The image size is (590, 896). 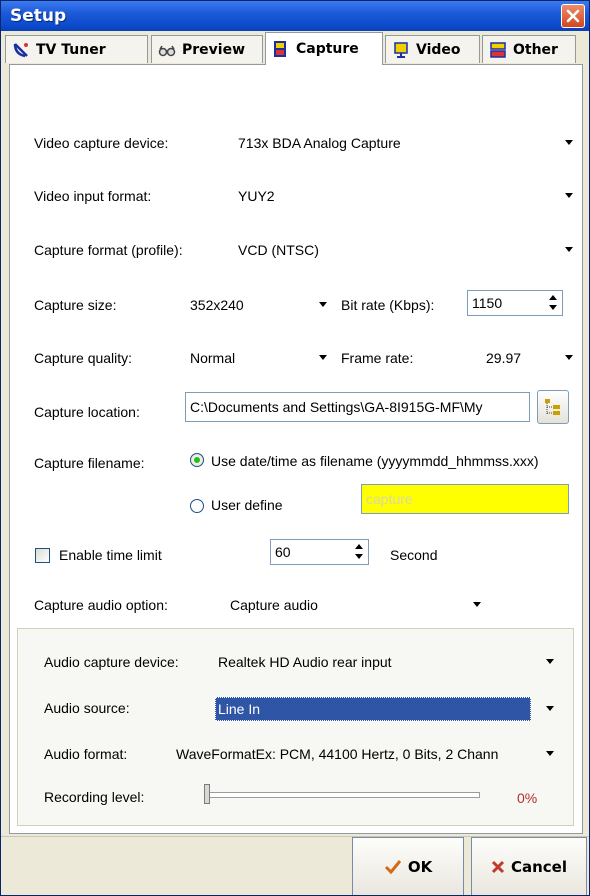 I want to click on tab-label: Preview, so click(x=214, y=49).